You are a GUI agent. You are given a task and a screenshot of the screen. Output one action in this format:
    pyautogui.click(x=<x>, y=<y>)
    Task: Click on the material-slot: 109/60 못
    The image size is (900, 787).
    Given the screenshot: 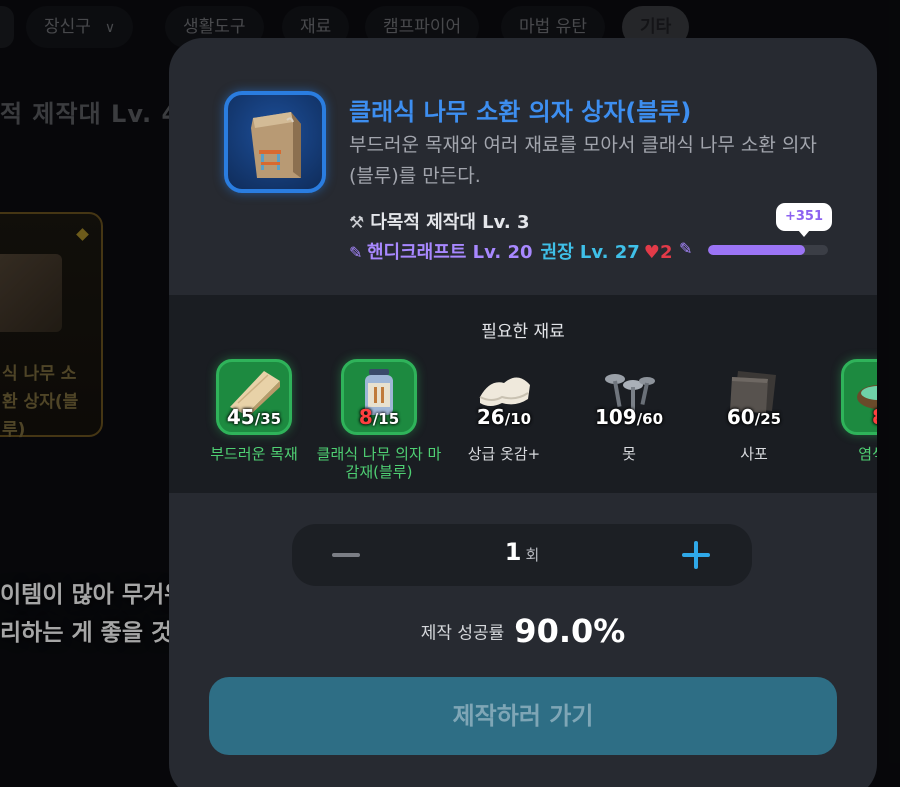 What is the action you would take?
    pyautogui.click(x=629, y=422)
    